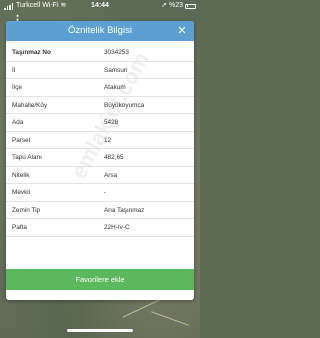 The width and height of the screenshot is (320, 338). I want to click on dialog-title: Öznitelik Bilgisi, so click(100, 30).